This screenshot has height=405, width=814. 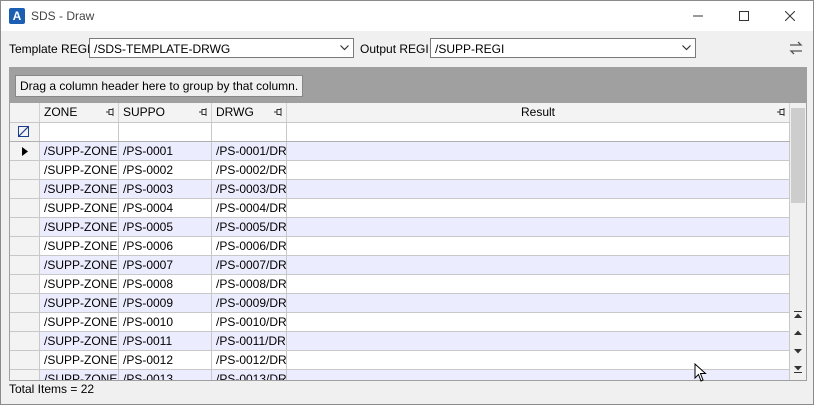 What do you see at coordinates (165, 265) in the screenshot?
I see `cell-suppo: /PS-0007` at bounding box center [165, 265].